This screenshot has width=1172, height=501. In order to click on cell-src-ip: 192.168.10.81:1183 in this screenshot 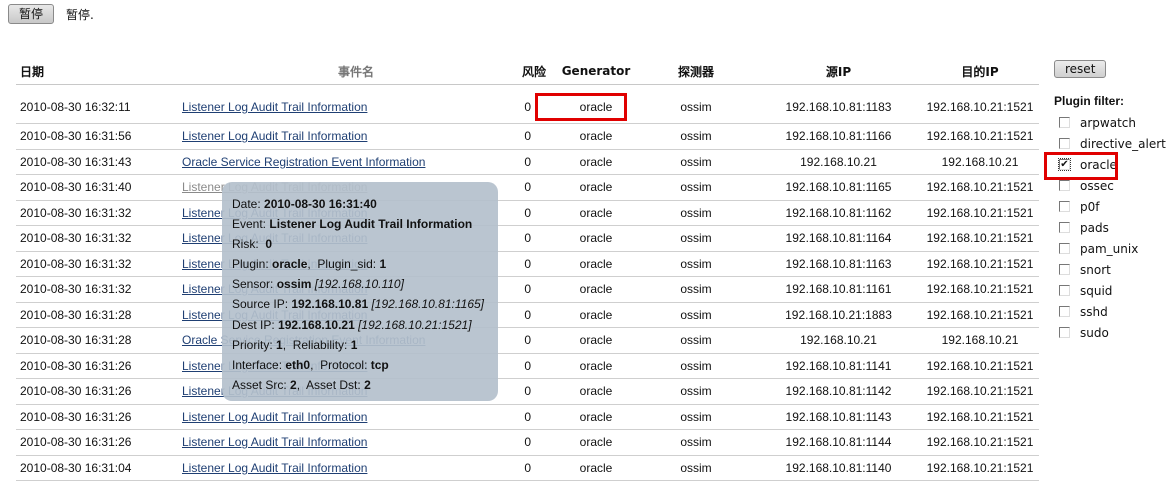, I will do `click(838, 104)`.